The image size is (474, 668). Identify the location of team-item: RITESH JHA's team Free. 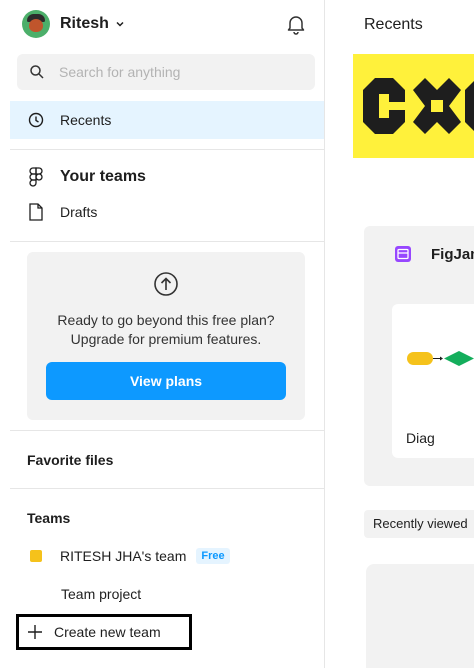
(120, 556).